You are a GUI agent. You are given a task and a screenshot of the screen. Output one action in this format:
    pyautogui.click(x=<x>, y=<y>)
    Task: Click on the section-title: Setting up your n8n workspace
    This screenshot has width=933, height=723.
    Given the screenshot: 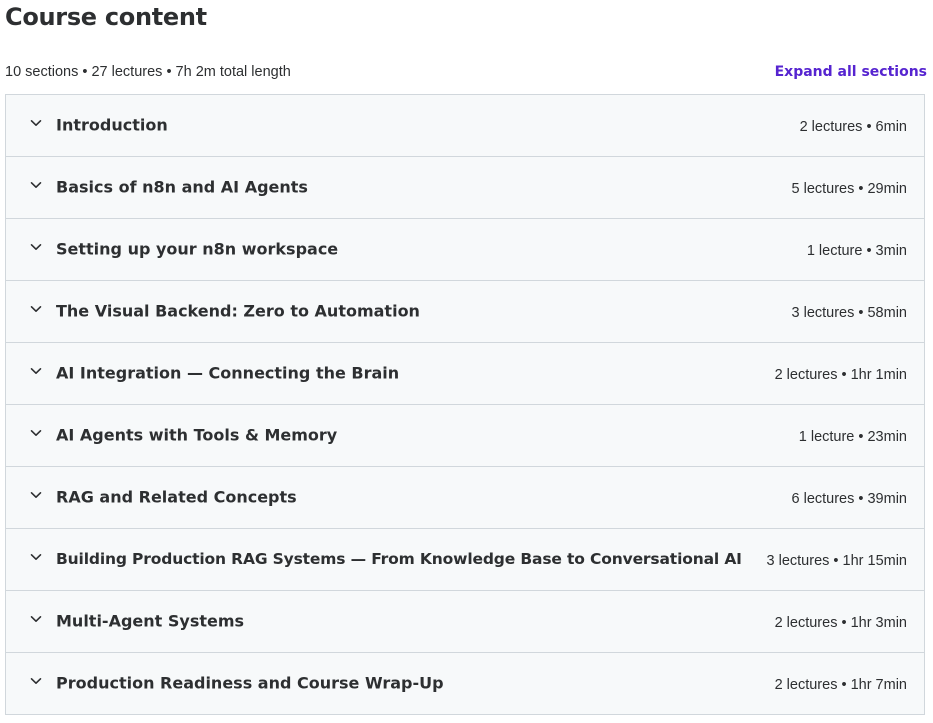 What is the action you would take?
    pyautogui.click(x=197, y=249)
    